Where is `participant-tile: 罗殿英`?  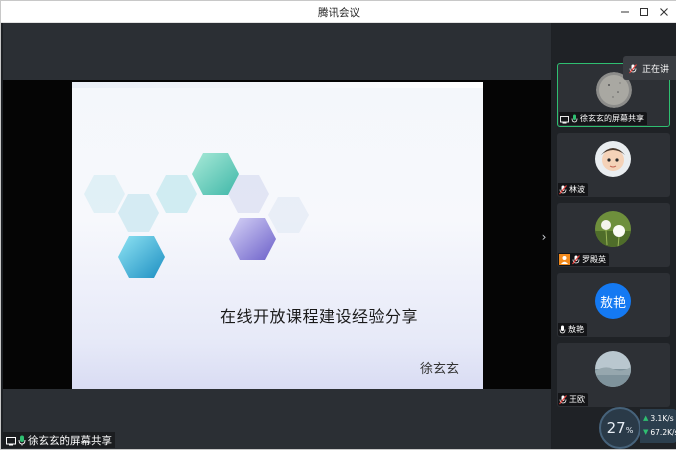 participant-tile: 罗殿英 is located at coordinates (613, 235).